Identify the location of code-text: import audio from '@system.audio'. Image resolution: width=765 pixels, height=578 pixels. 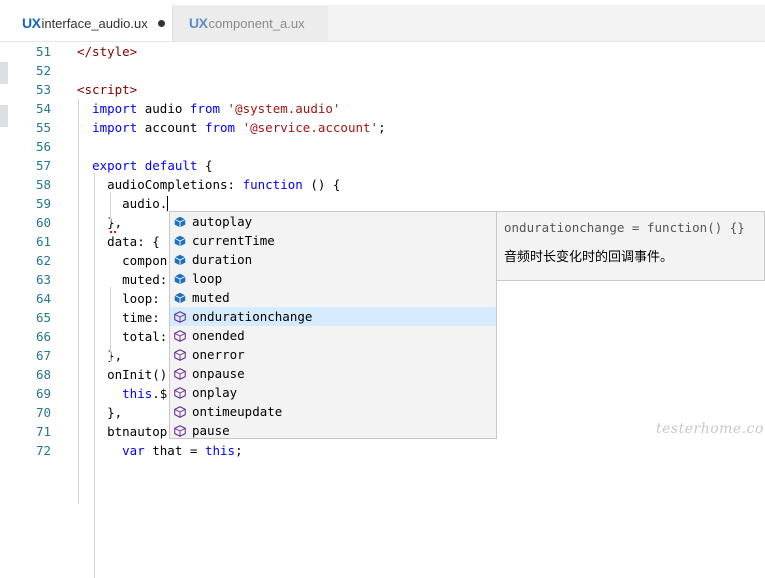
(208, 108).